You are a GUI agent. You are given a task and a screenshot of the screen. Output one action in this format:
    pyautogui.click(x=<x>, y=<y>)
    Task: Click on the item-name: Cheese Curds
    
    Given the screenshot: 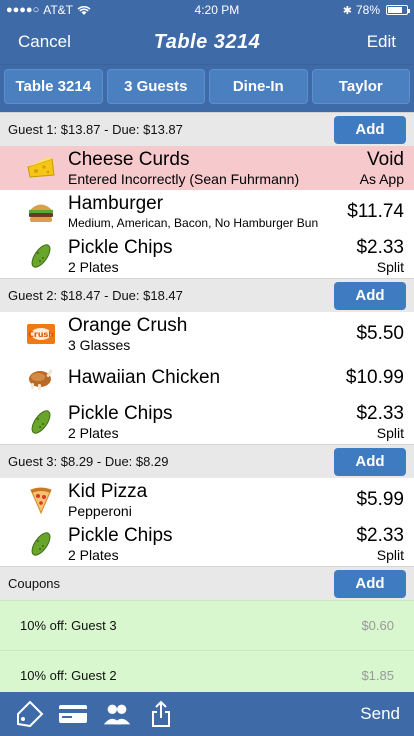 What is the action you would take?
    pyautogui.click(x=129, y=159)
    